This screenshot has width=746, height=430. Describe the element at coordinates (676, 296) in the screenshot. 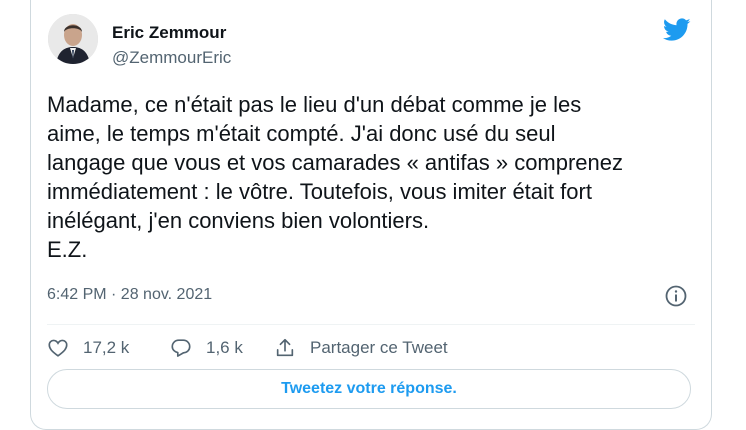

I see `info-icon` at that location.